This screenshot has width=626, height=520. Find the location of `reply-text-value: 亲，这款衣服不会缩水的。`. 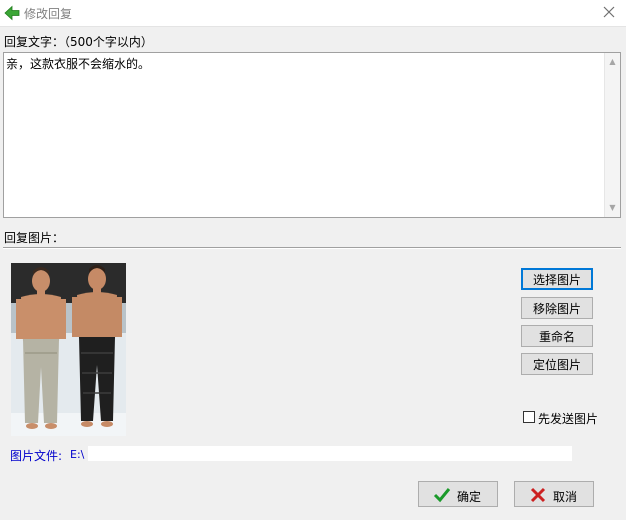

reply-text-value: 亲，这款衣服不会缩水的。 is located at coordinates (78, 64).